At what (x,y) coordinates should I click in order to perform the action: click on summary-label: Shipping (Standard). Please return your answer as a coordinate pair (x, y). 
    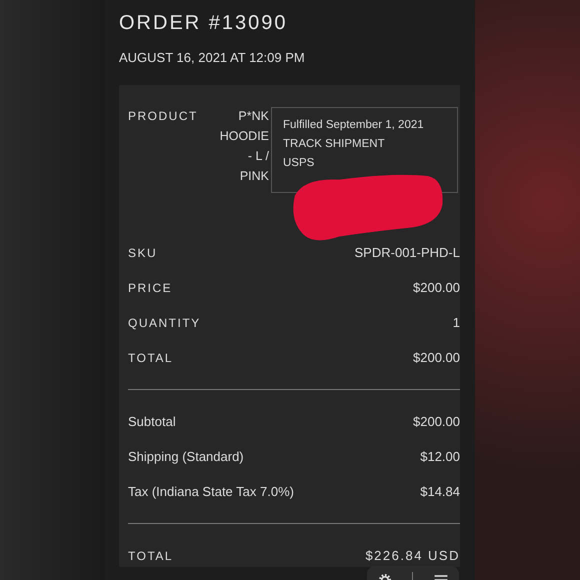
    Looking at the image, I should click on (186, 456).